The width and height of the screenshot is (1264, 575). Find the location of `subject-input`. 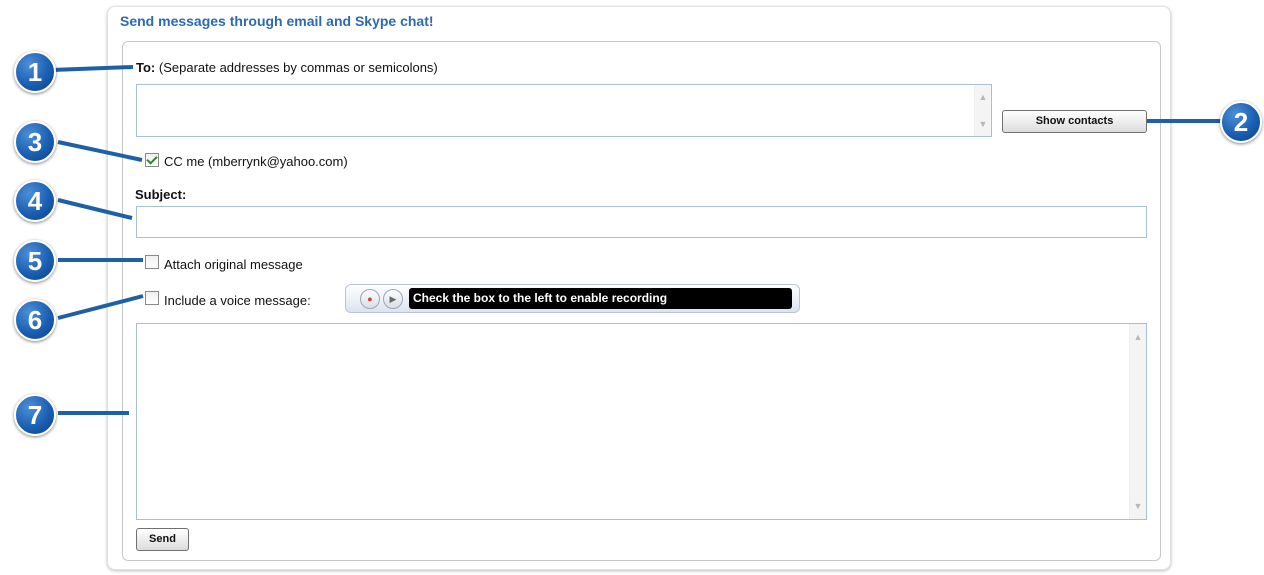

subject-input is located at coordinates (641, 222).